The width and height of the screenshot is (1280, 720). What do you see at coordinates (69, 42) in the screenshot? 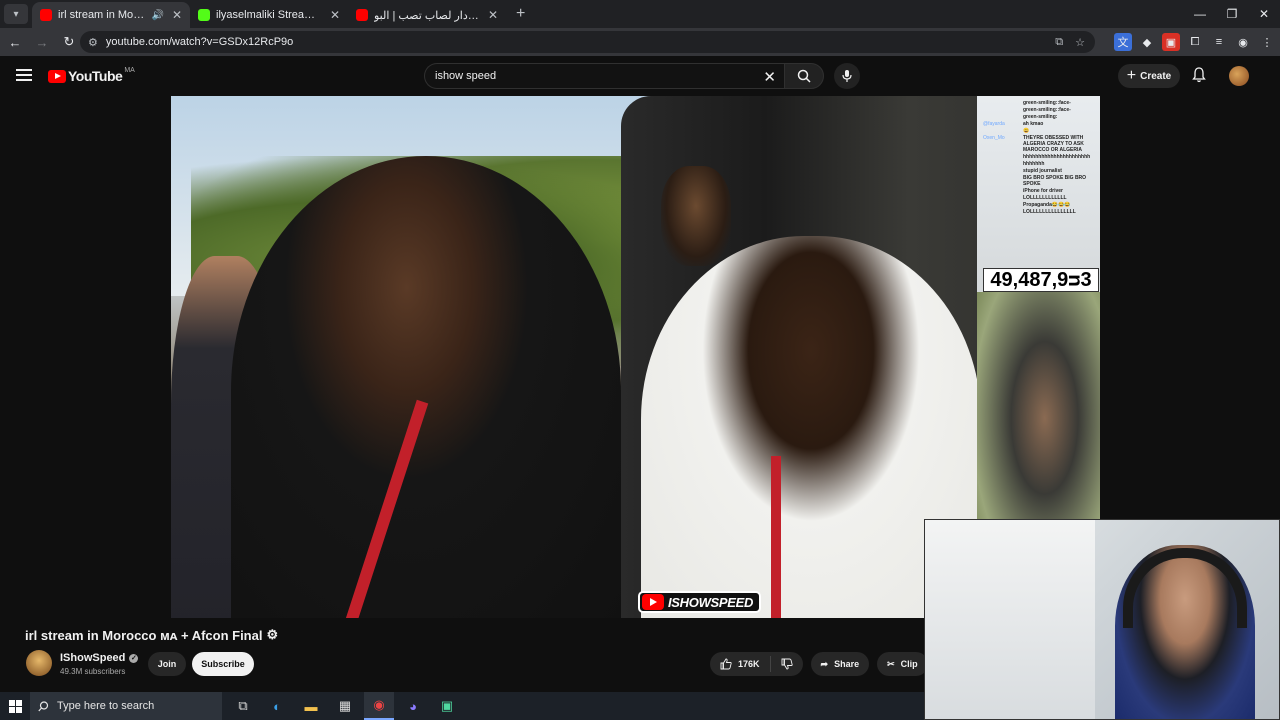
I see `reload-icon: ↻` at bounding box center [69, 42].